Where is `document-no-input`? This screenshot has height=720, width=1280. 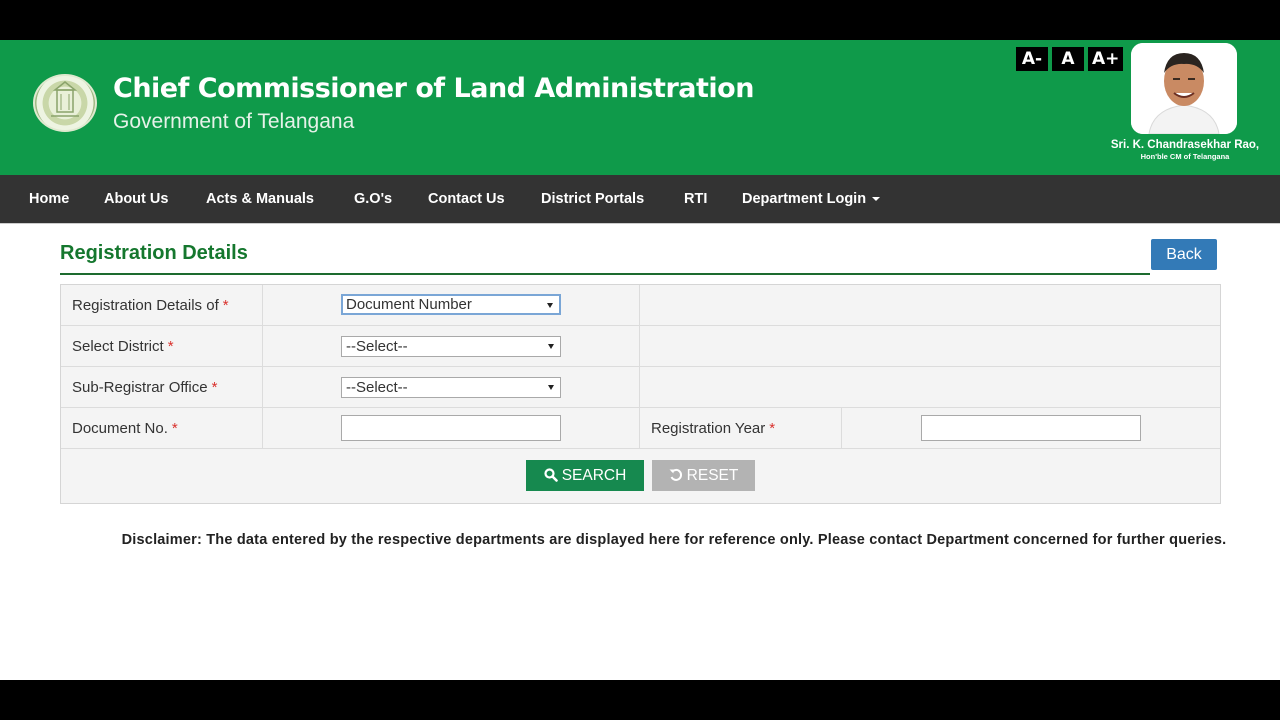
document-no-input is located at coordinates (451, 428).